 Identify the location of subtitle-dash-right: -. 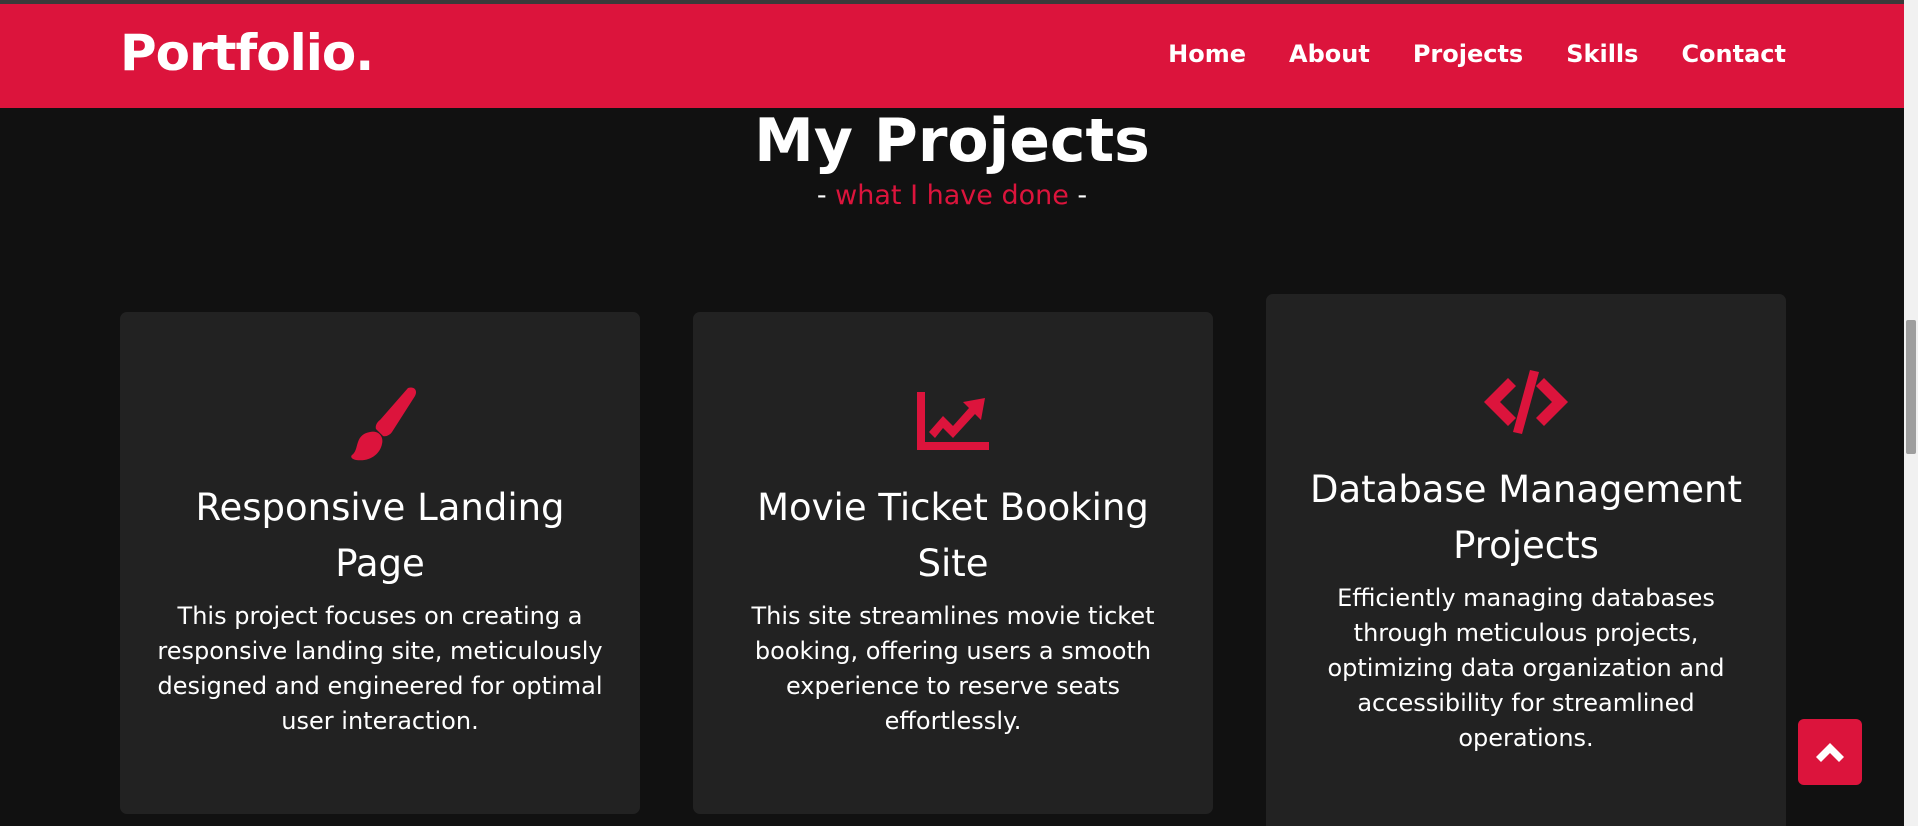
(1082, 195).